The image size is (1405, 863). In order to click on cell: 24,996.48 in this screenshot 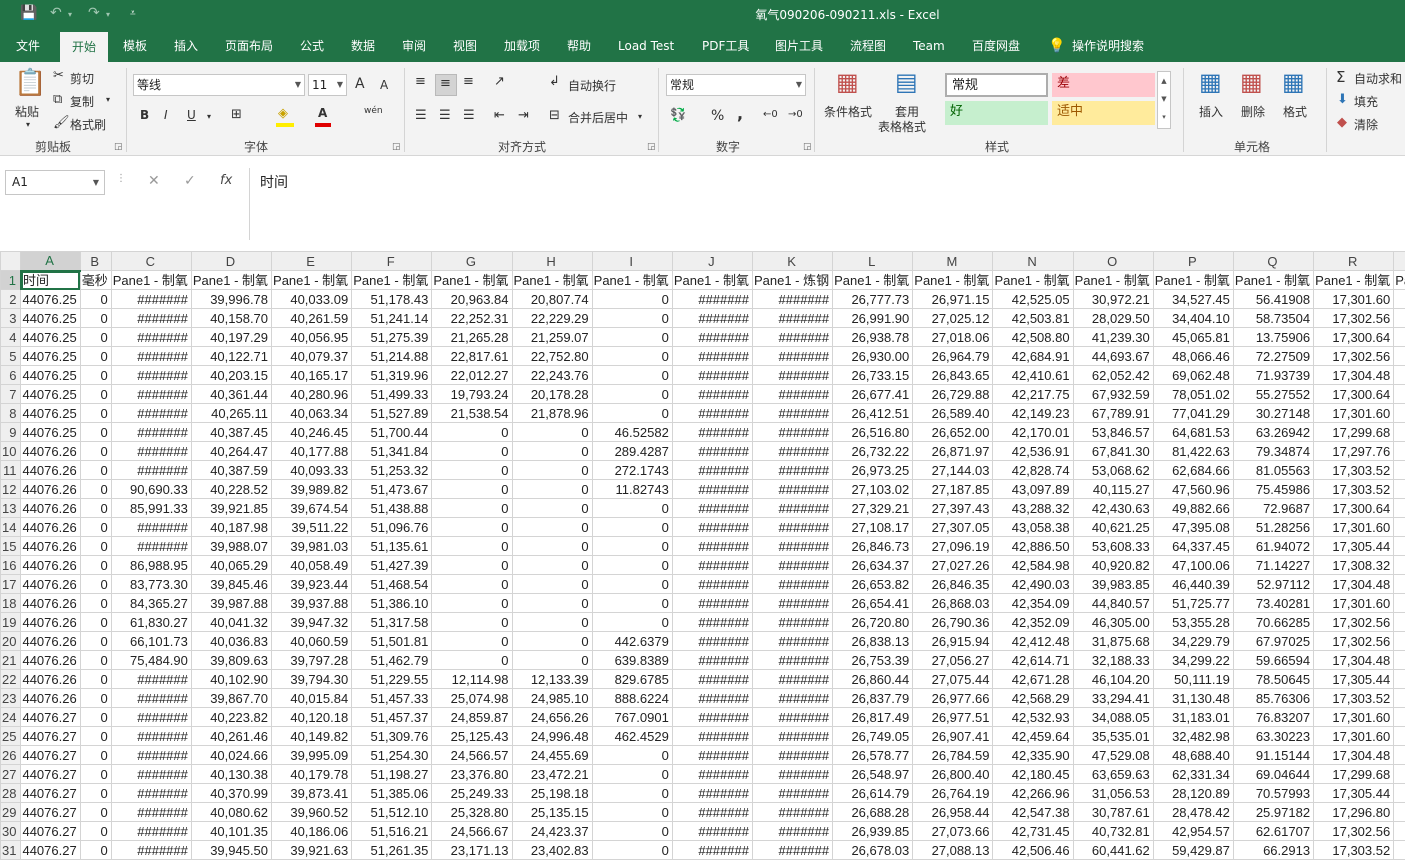, I will do `click(552, 736)`.